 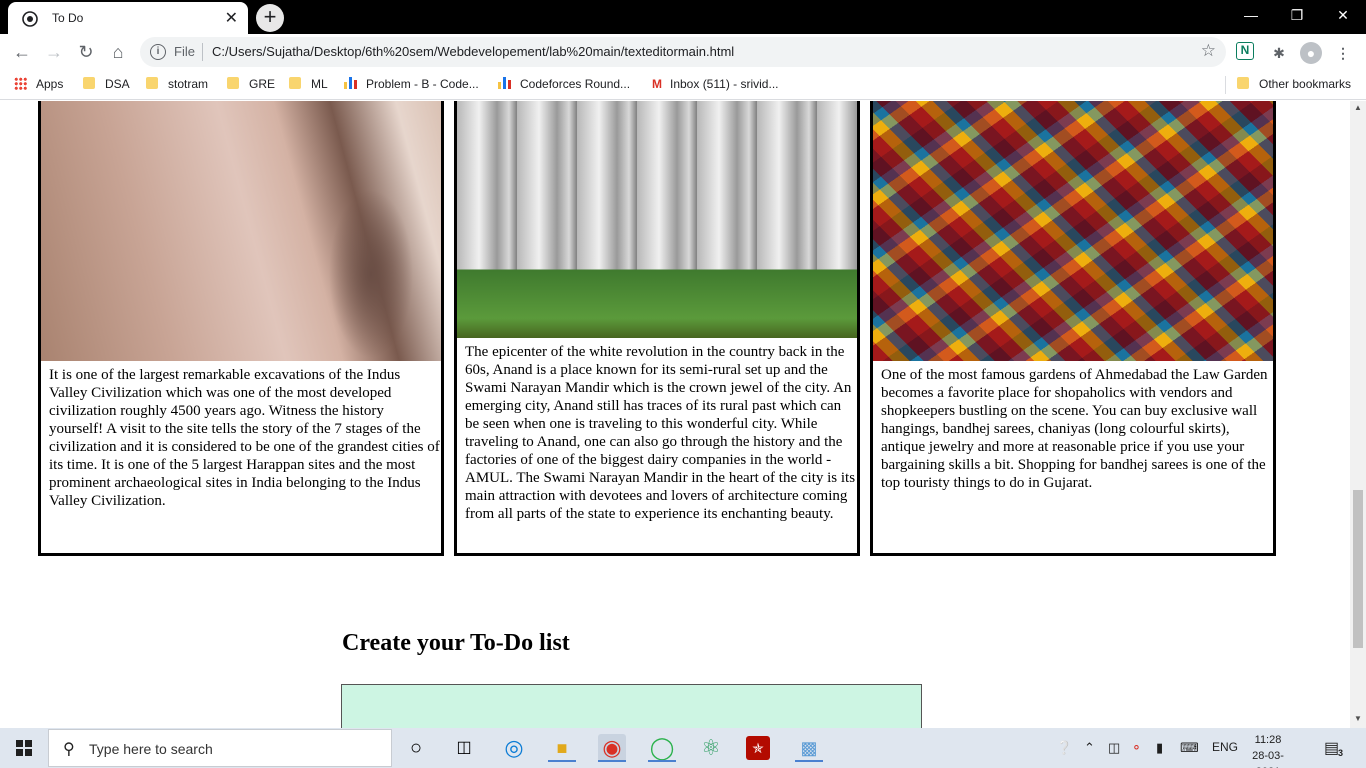 I want to click on browser-titlebar: To Do ✕ + — ❐ ✕, so click(x=683, y=17).